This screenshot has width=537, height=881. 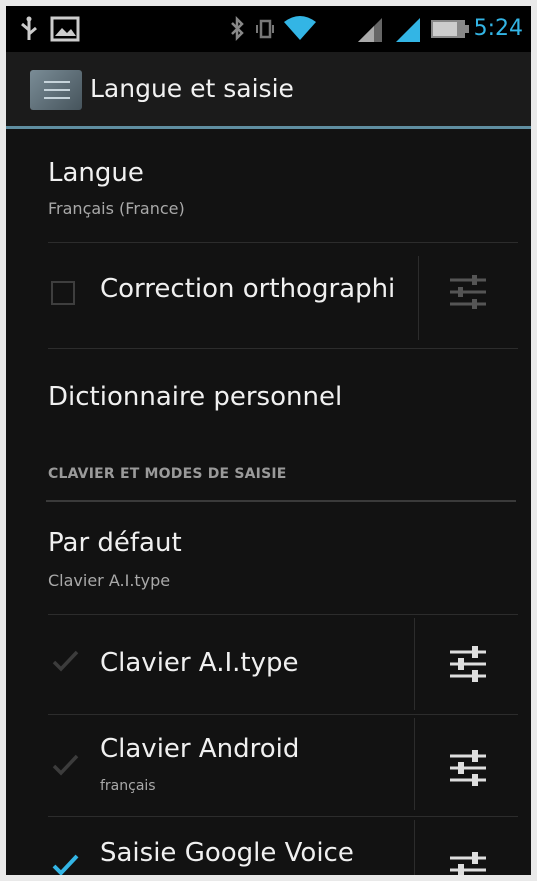 What do you see at coordinates (63, 293) in the screenshot?
I see `spellcheck-checkbox` at bounding box center [63, 293].